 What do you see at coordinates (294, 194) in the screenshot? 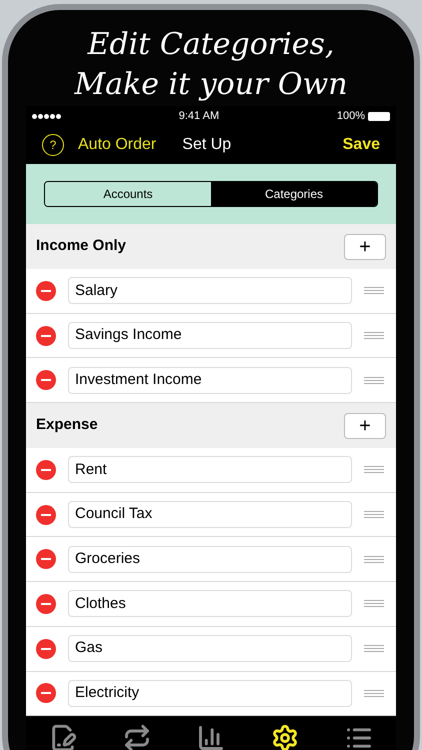
I see `segment-tab: Categories` at bounding box center [294, 194].